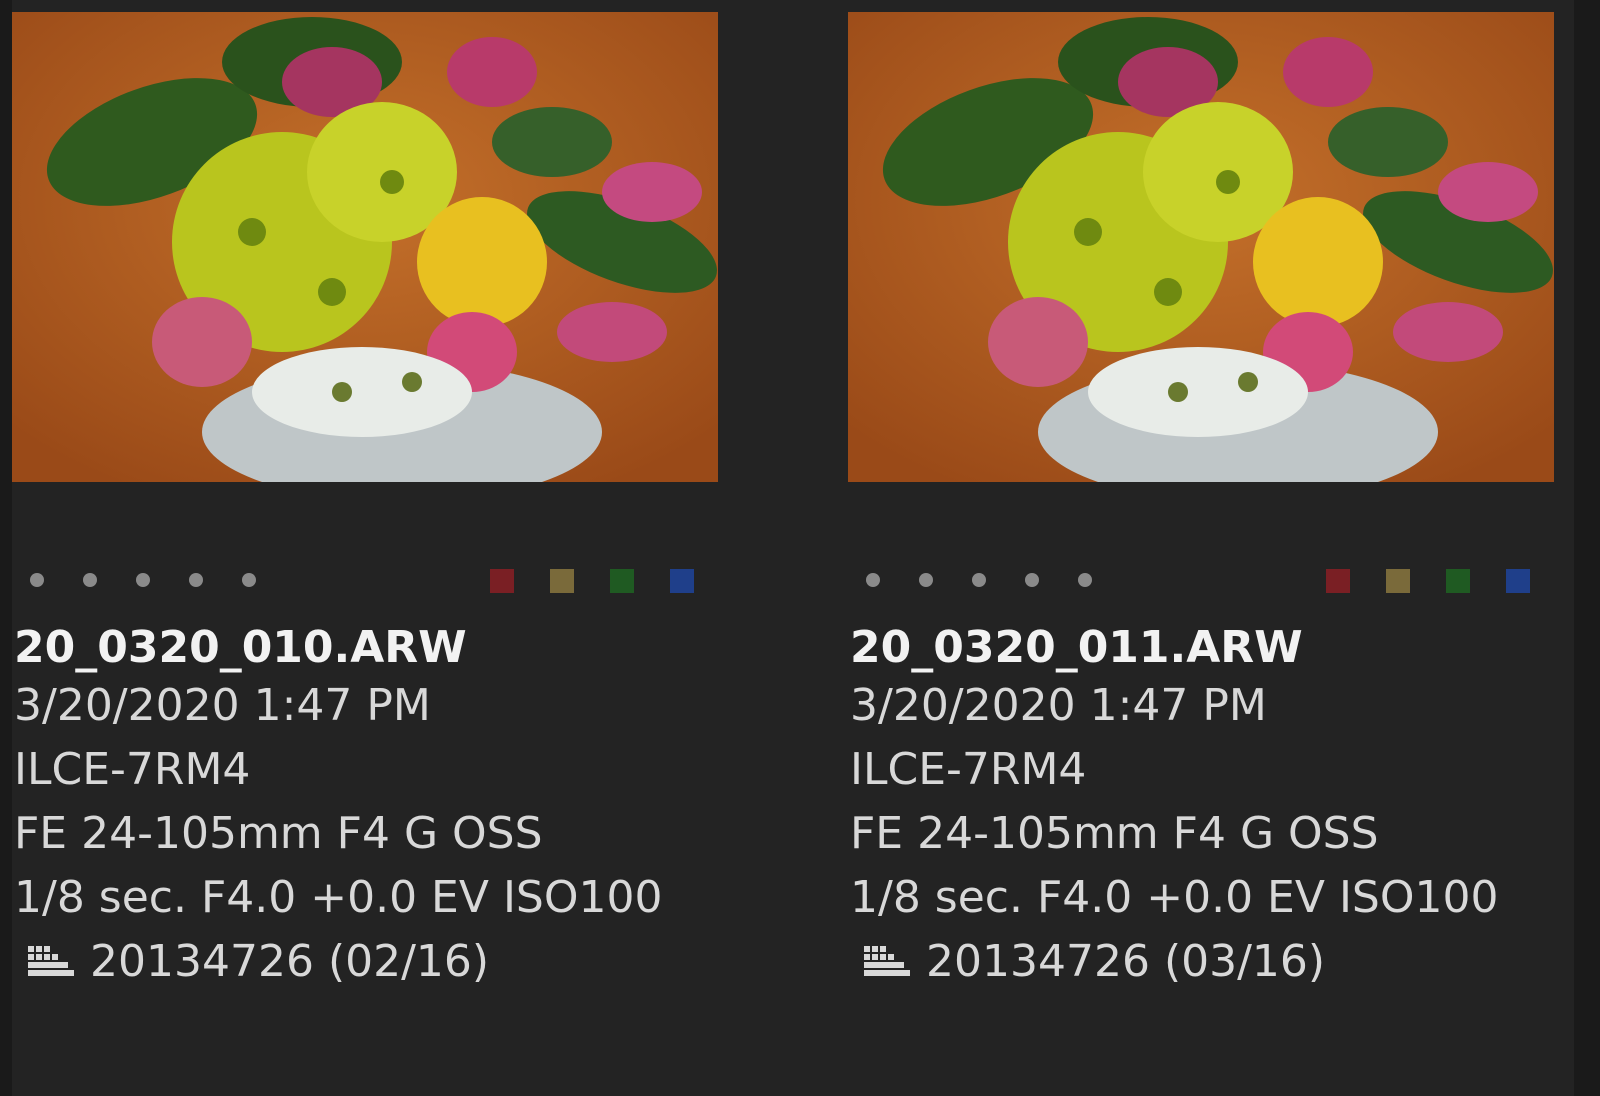  Describe the element at coordinates (240, 647) in the screenshot. I see `file-name: 20_0320_010.ARW` at that location.